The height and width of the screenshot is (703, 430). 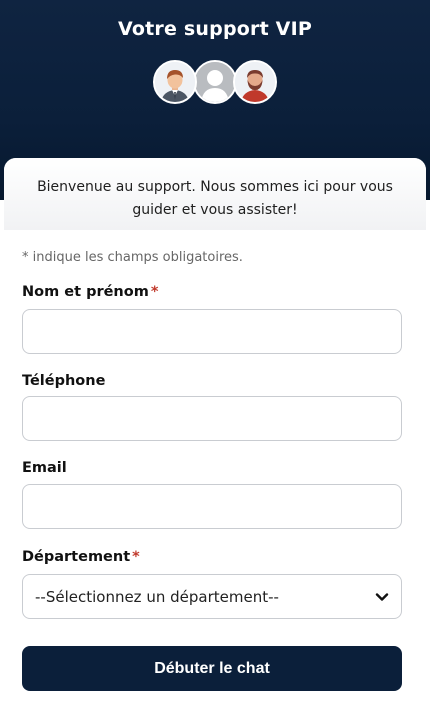 What do you see at coordinates (382, 596) in the screenshot?
I see `chevron-down-icon` at bounding box center [382, 596].